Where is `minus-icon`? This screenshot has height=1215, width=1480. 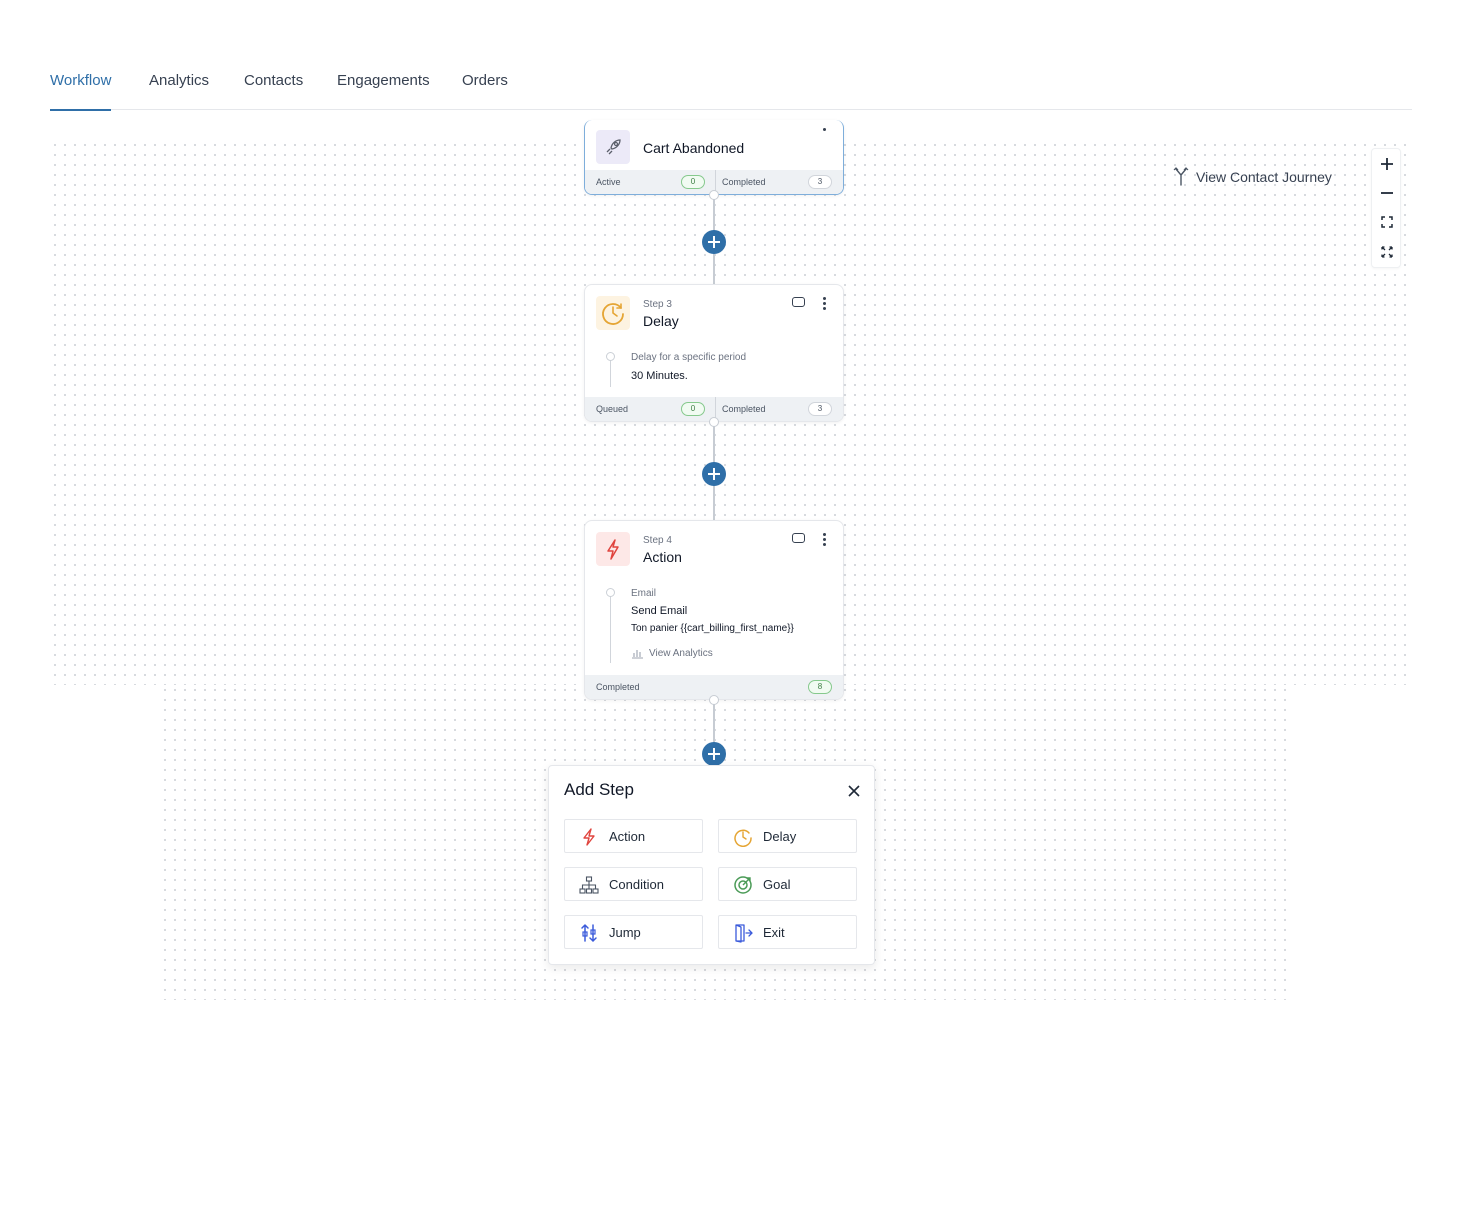 minus-icon is located at coordinates (1387, 193).